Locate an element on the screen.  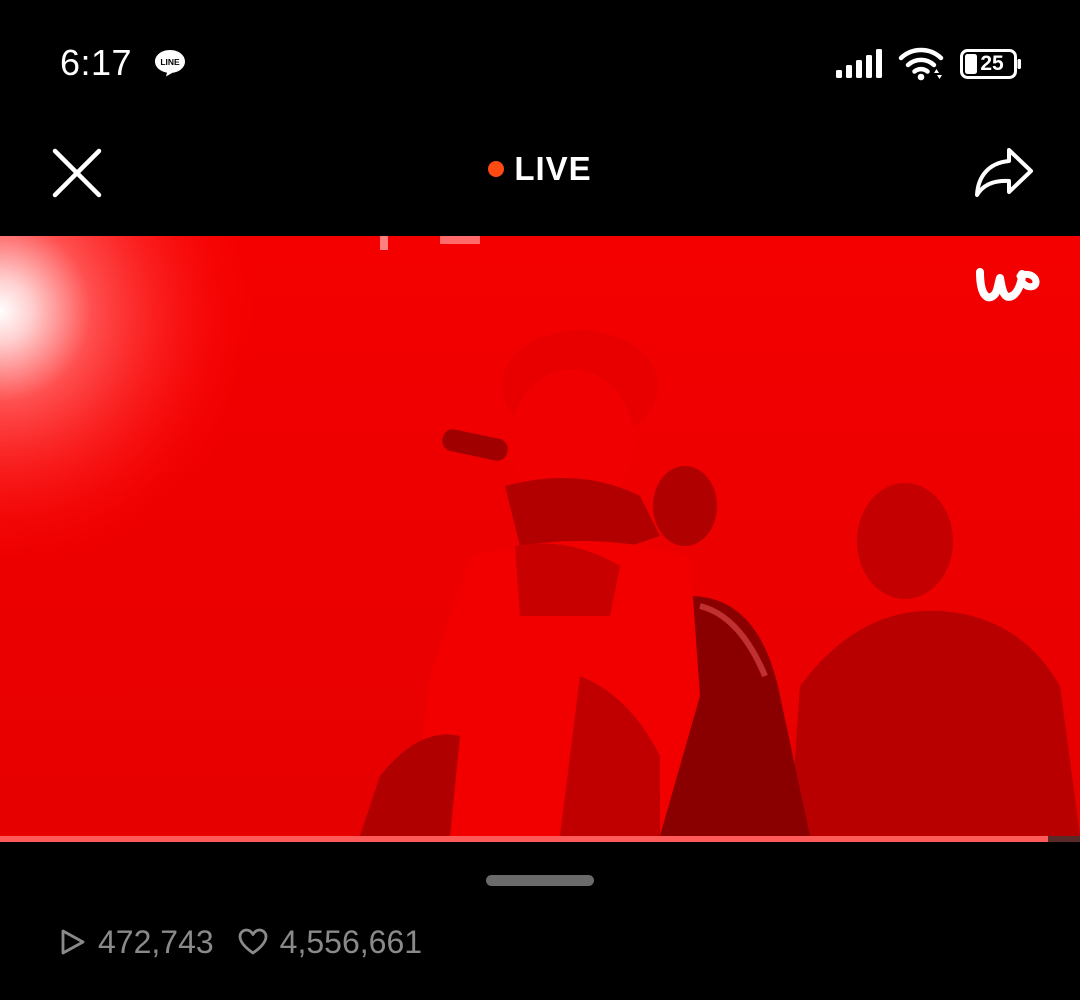
play-count-value: 472,743 is located at coordinates (156, 941).